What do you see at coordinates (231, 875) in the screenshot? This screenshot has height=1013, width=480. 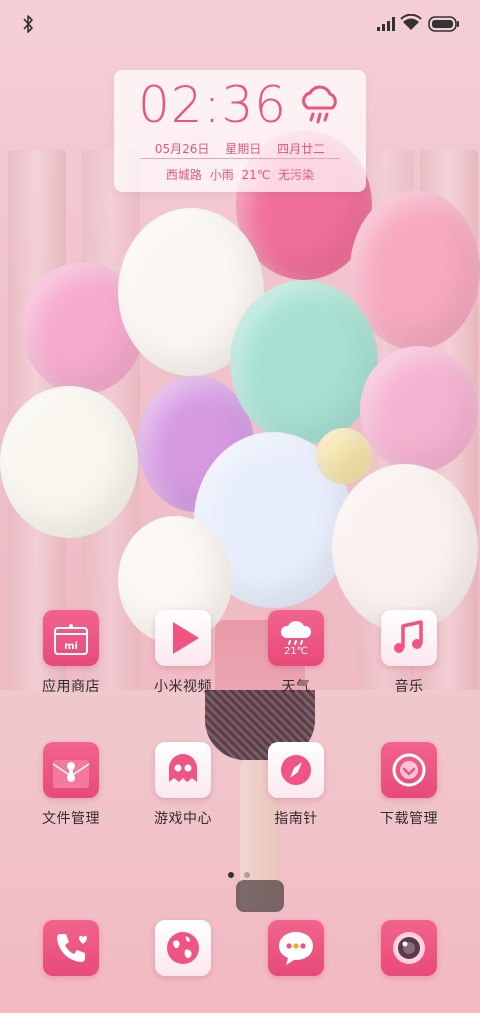 I see `page-dot-active` at bounding box center [231, 875].